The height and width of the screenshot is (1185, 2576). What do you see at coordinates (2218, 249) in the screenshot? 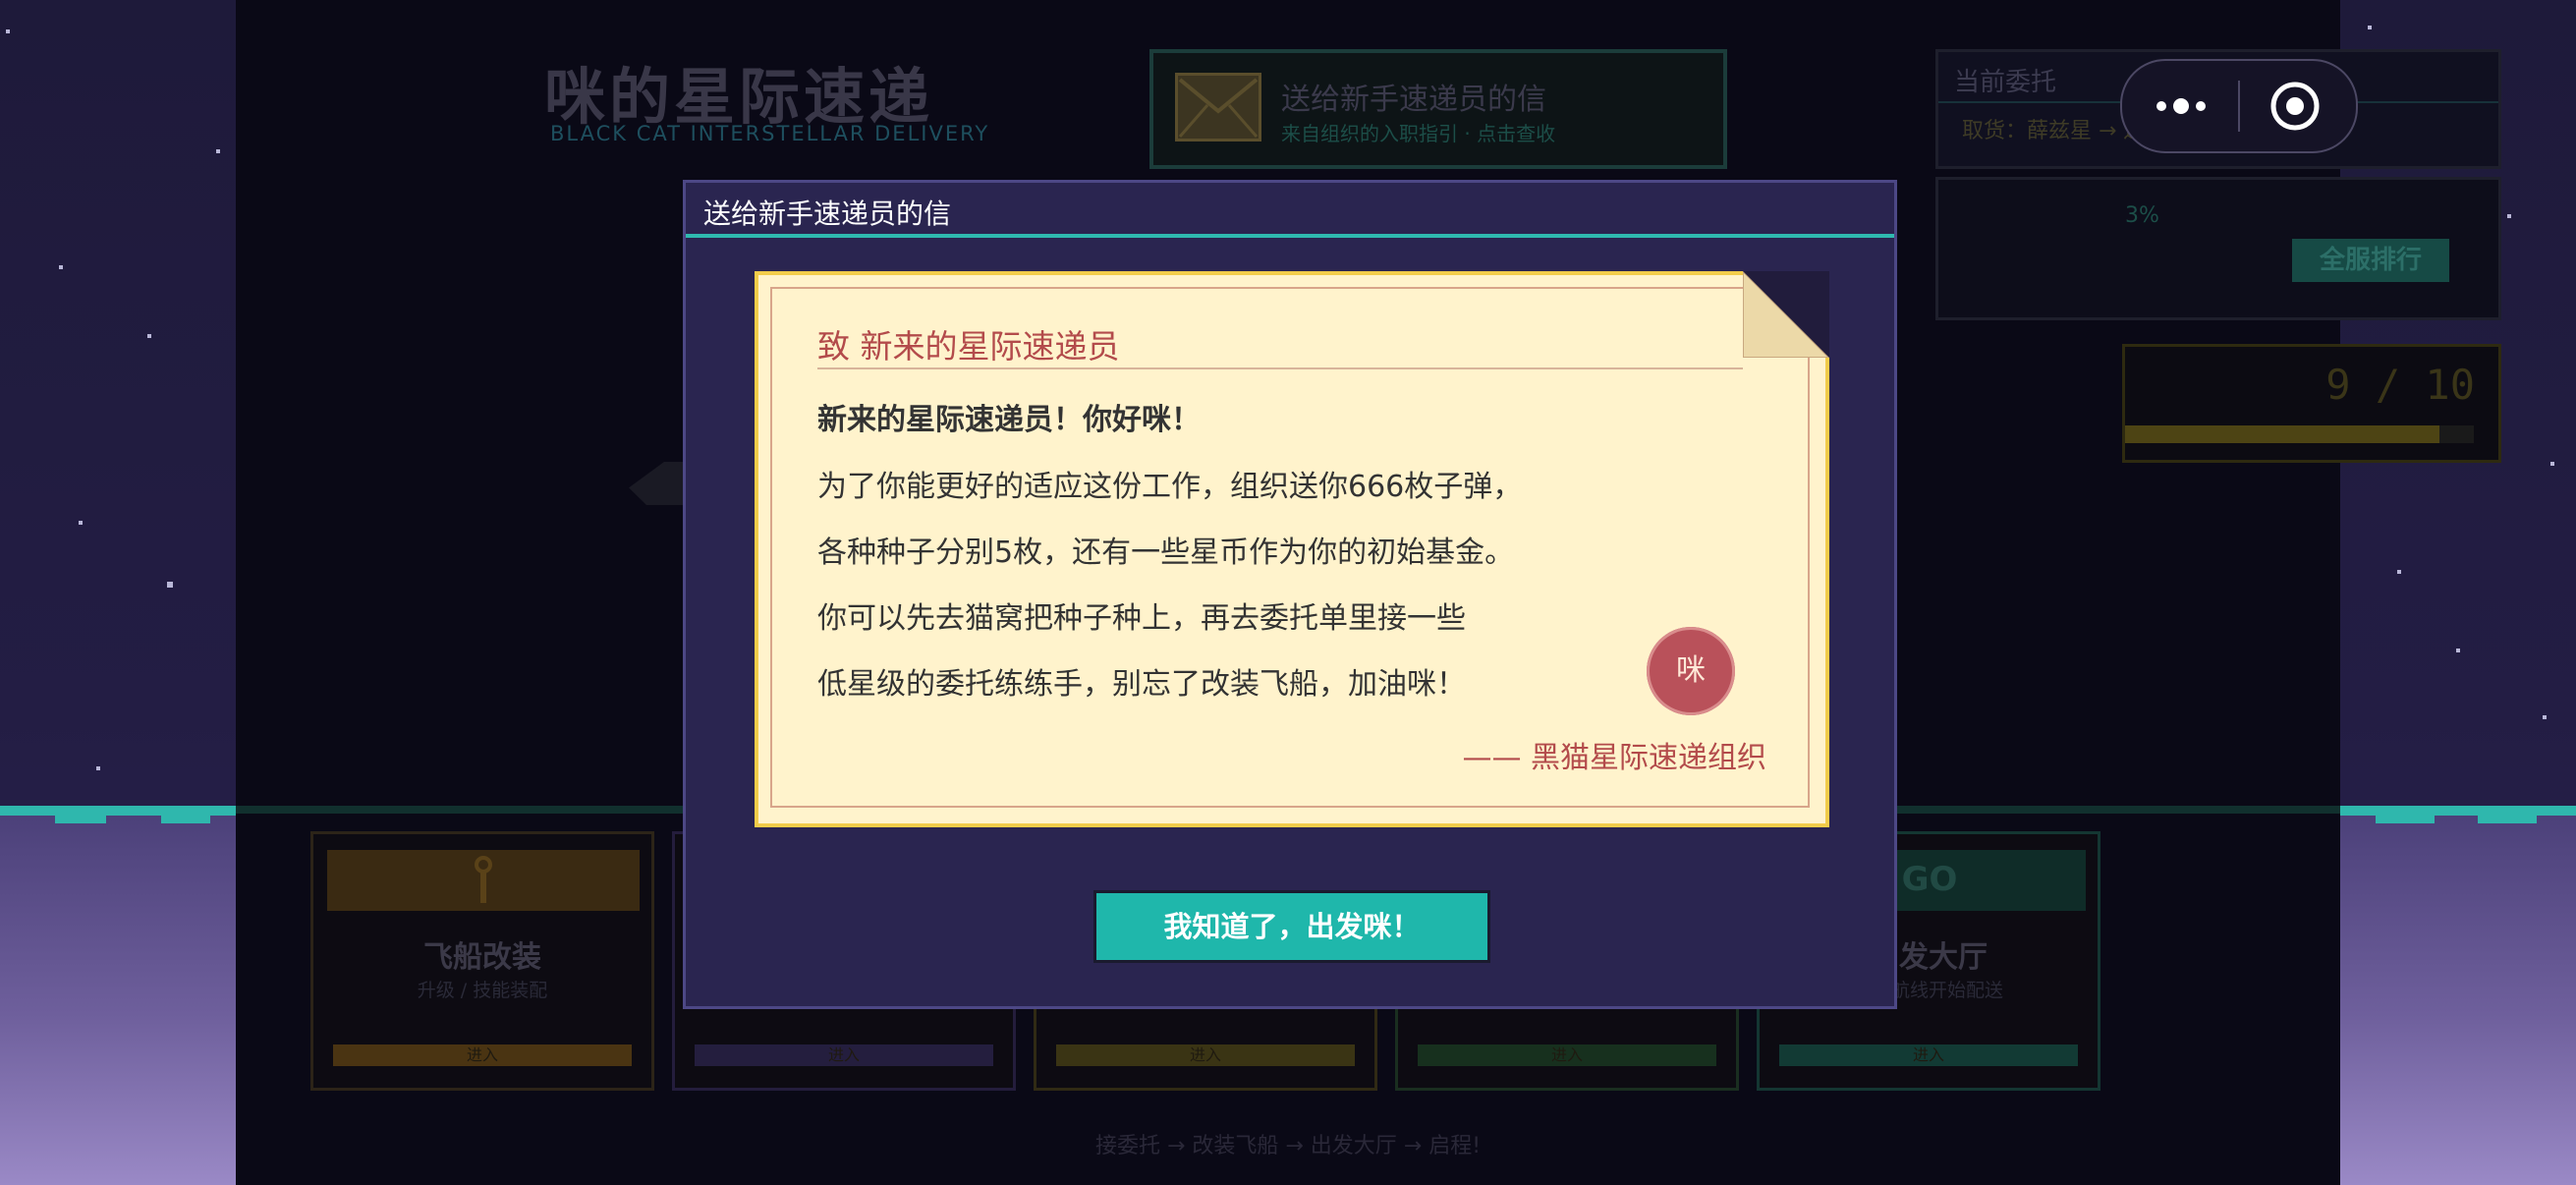
I see `rank-panel: 3% 全服排行` at bounding box center [2218, 249].